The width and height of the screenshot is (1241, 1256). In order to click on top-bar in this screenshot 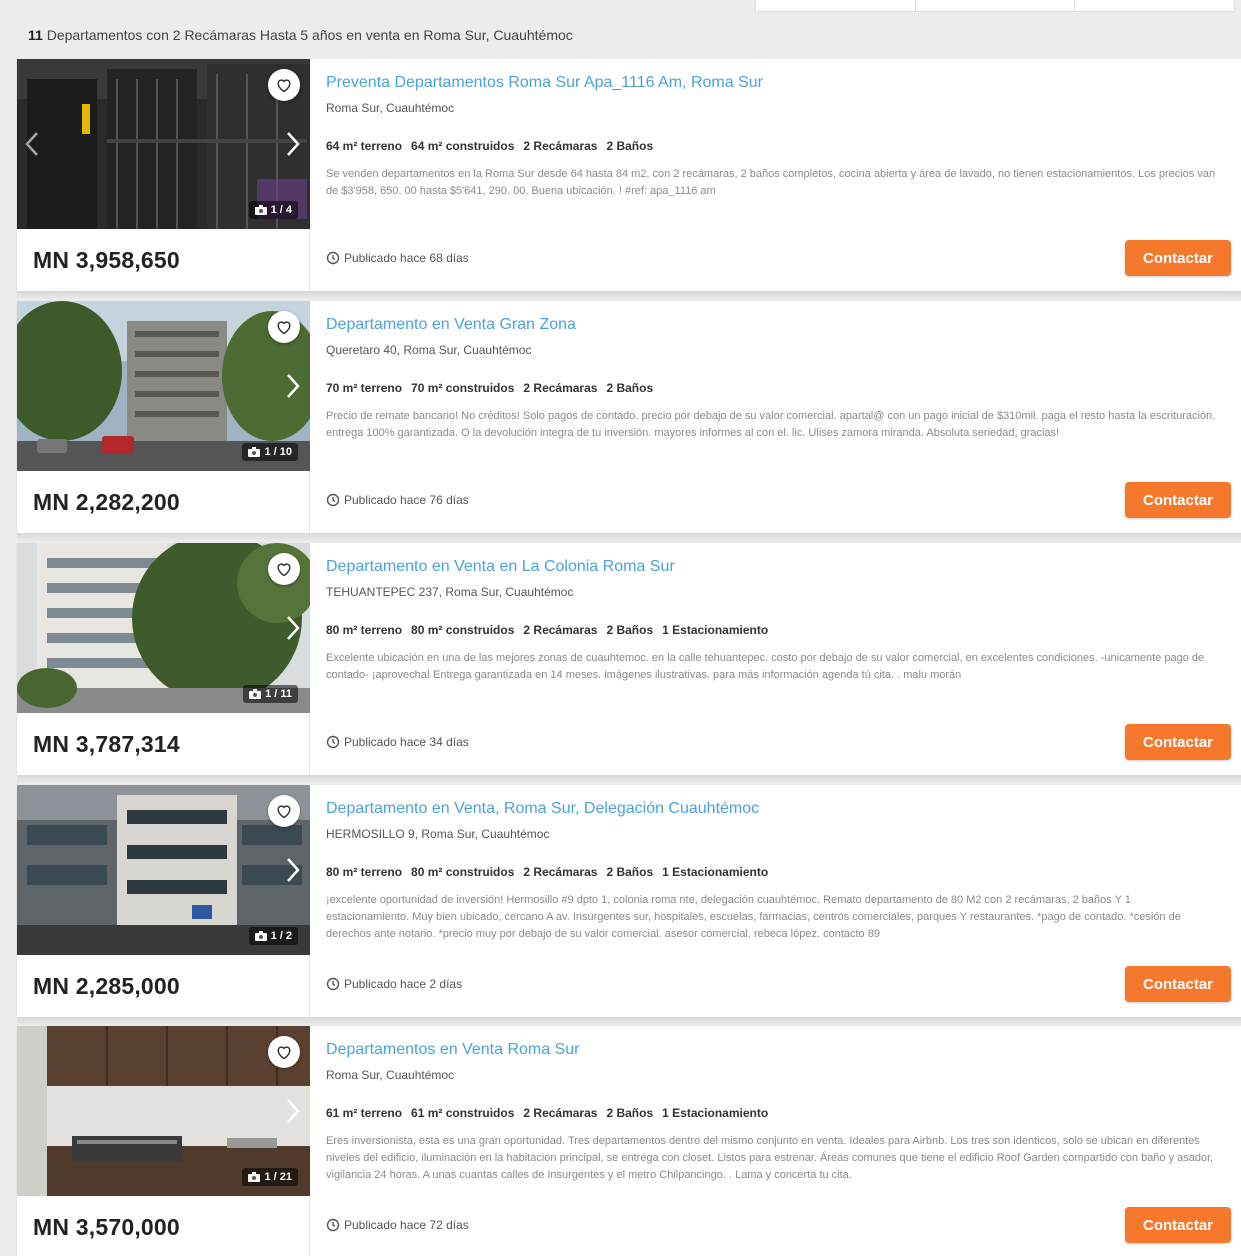, I will do `click(620, 8)`.